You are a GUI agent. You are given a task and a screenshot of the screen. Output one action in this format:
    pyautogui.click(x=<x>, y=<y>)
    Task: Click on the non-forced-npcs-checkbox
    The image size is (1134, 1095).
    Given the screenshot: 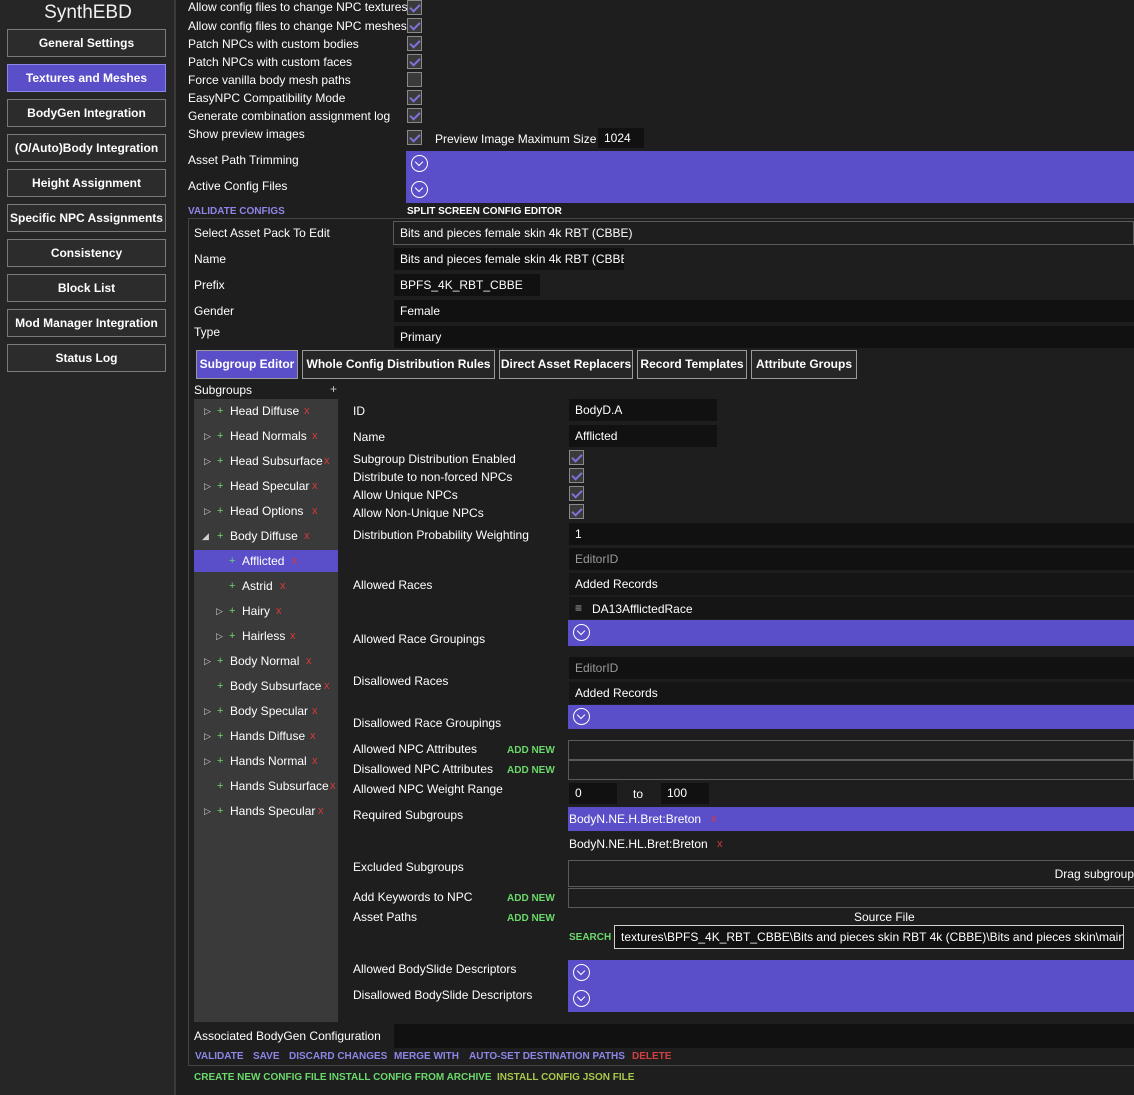 What is the action you would take?
    pyautogui.click(x=576, y=475)
    